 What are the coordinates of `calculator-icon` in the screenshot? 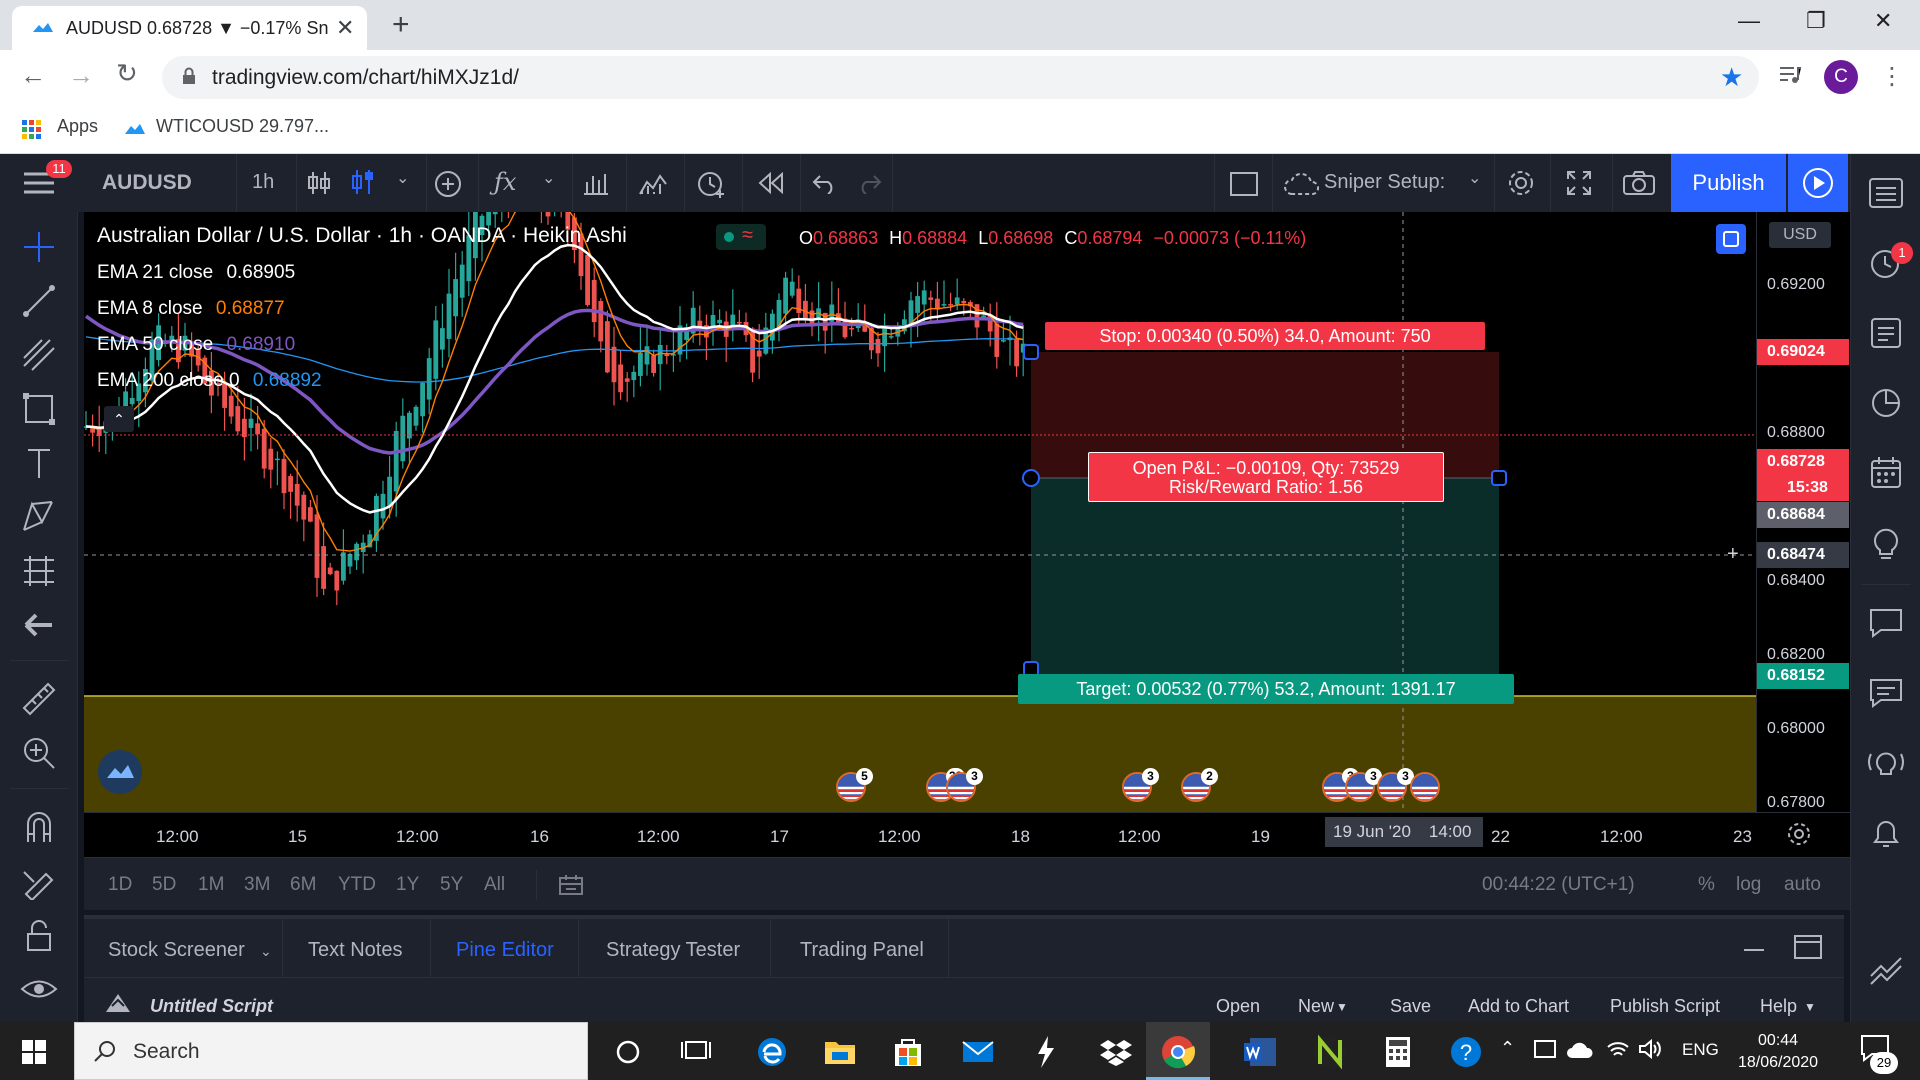 It's located at (1398, 1052).